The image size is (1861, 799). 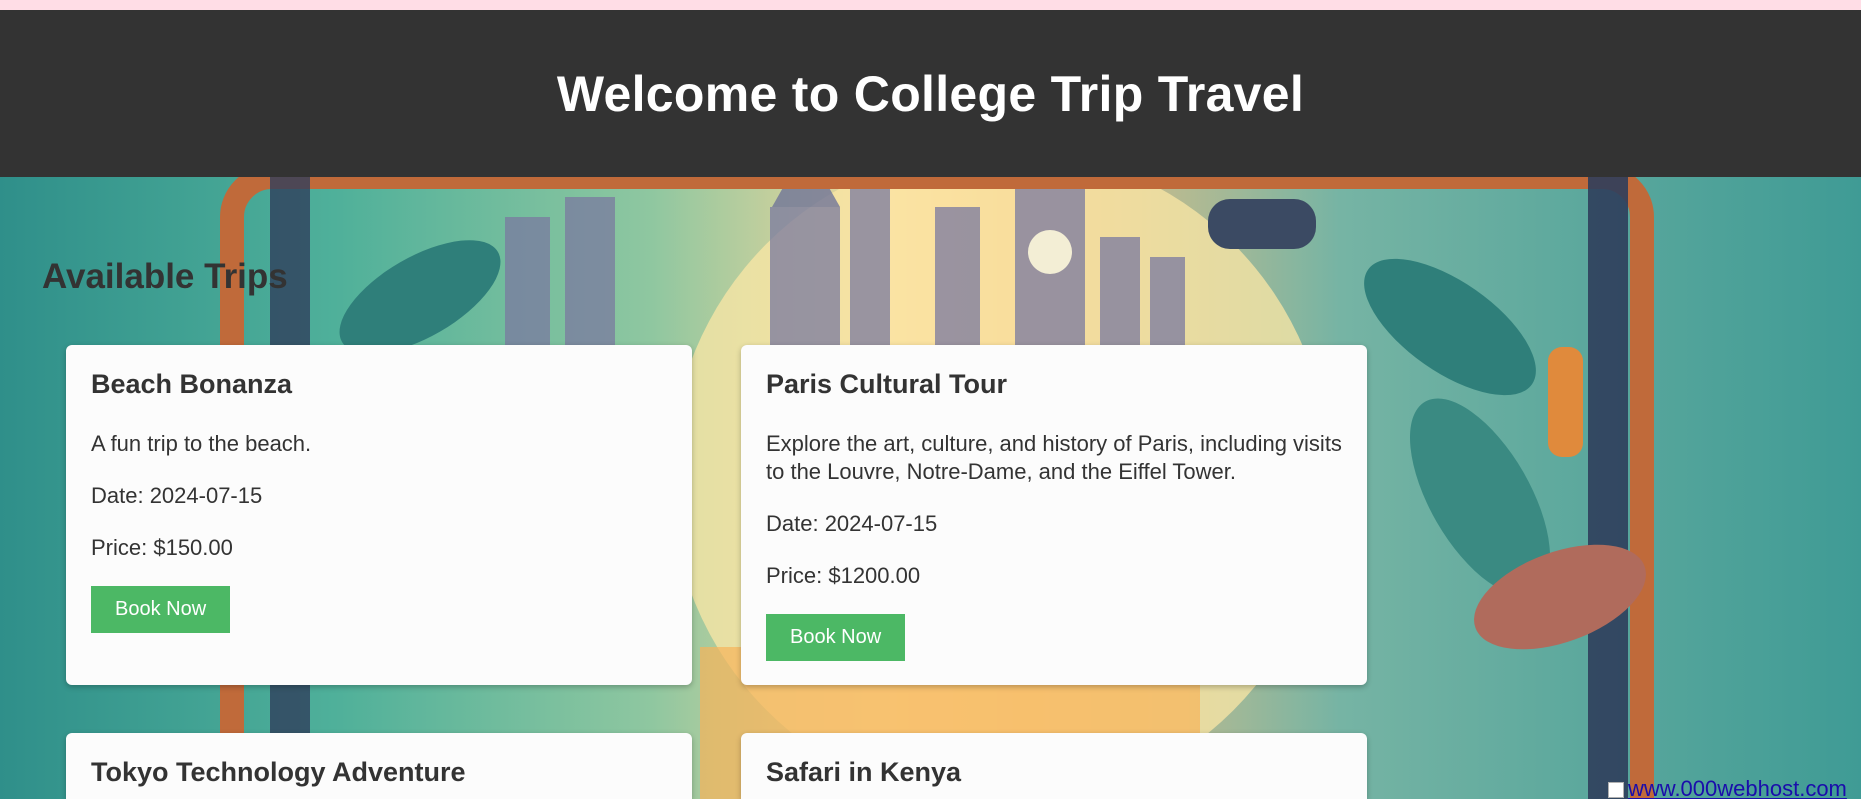 I want to click on trip-card-tokyo-technology-adventure: Tokyo Technology Adventure, so click(x=379, y=766).